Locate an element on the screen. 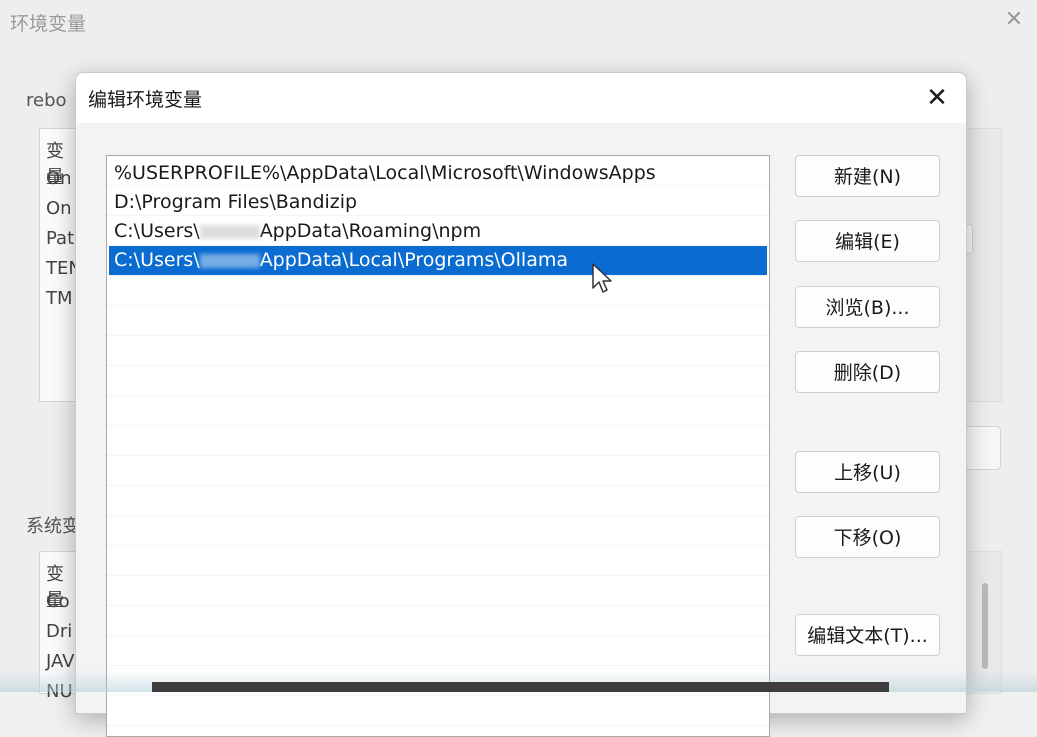  dialog-title: 编辑环境变量 is located at coordinates (145, 100).